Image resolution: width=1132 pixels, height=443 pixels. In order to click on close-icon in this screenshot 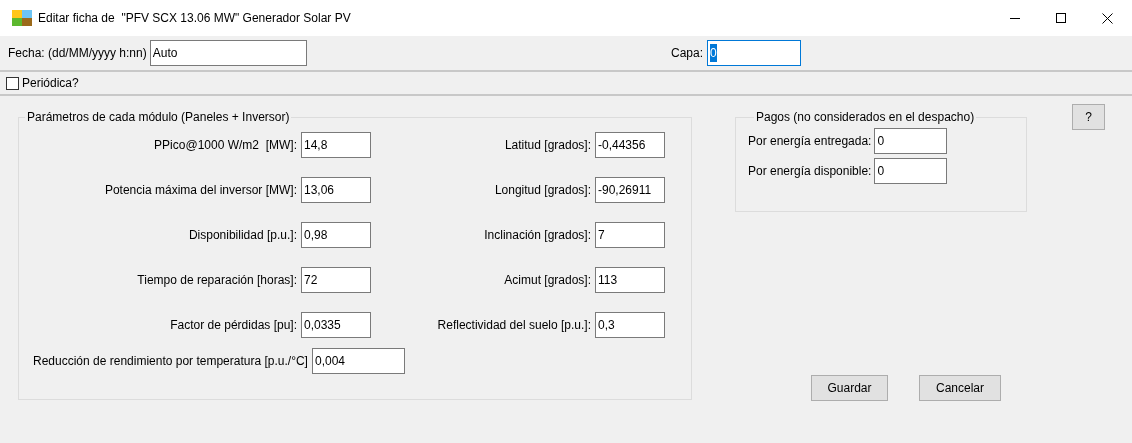, I will do `click(1107, 18)`.